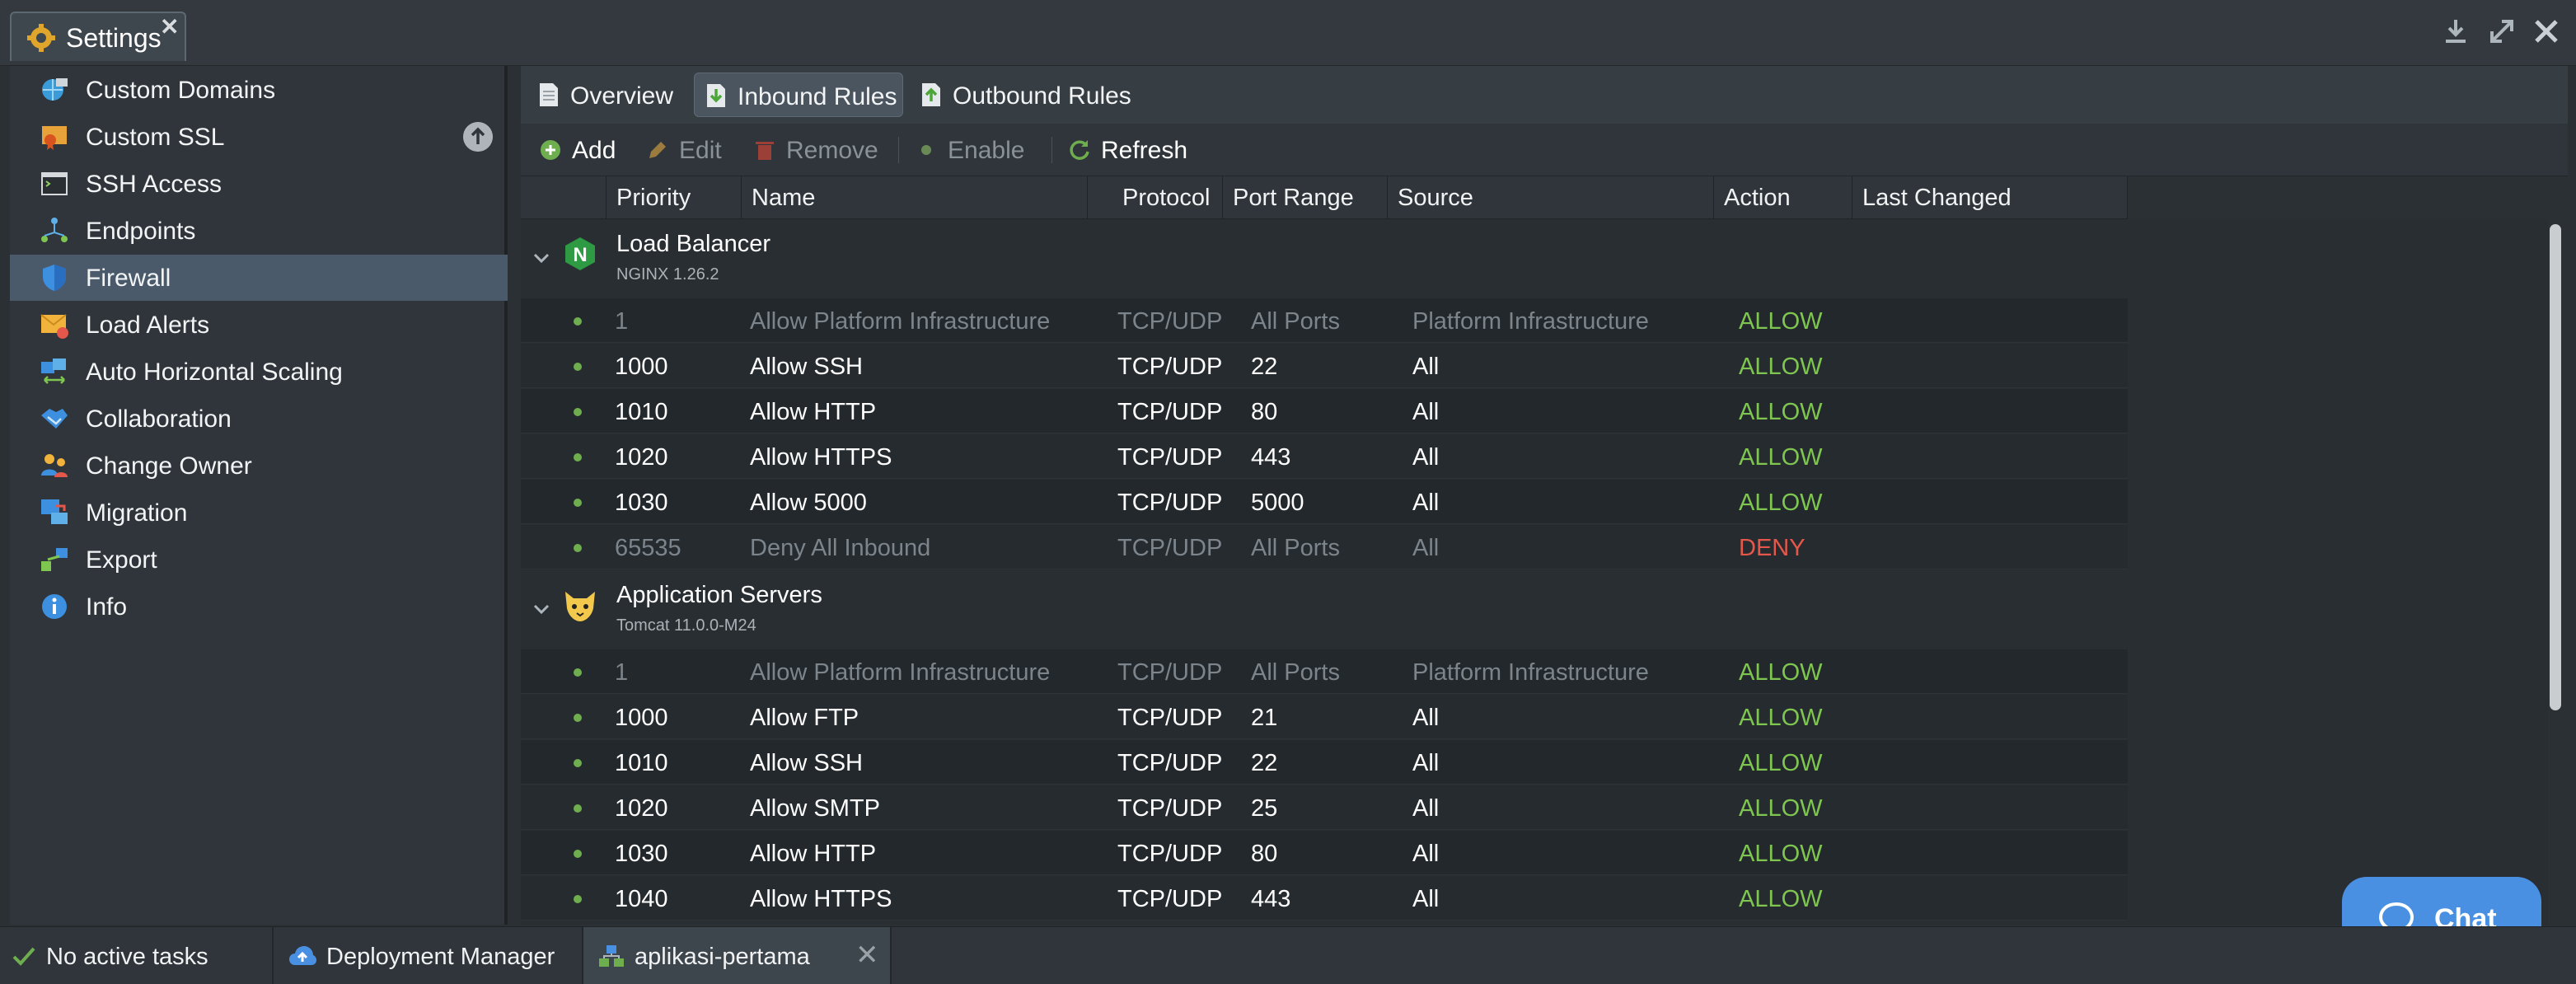  Describe the element at coordinates (1295, 672) in the screenshot. I see `cell-port-range: All Ports` at that location.